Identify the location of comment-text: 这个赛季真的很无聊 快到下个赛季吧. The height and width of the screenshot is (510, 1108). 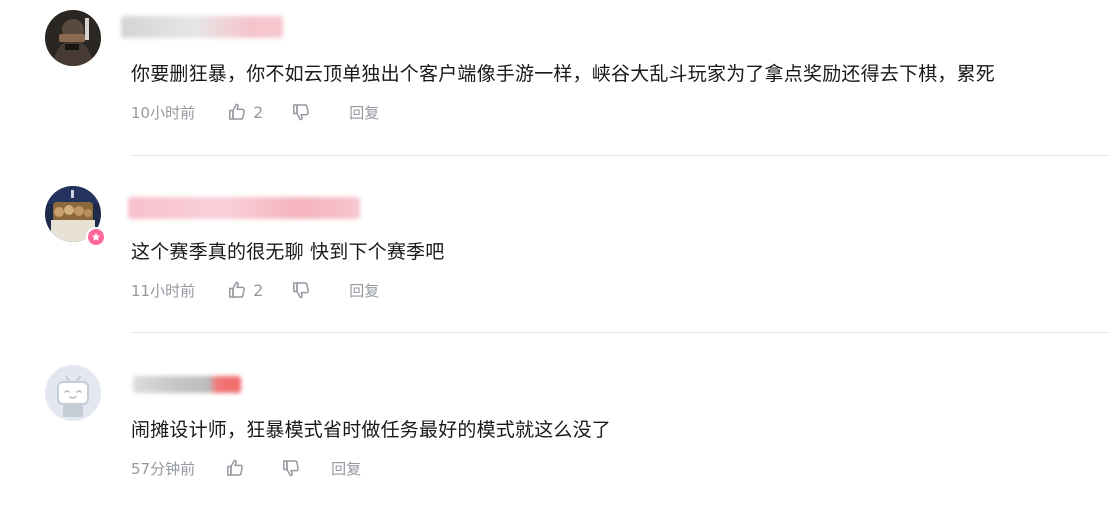
(288, 252).